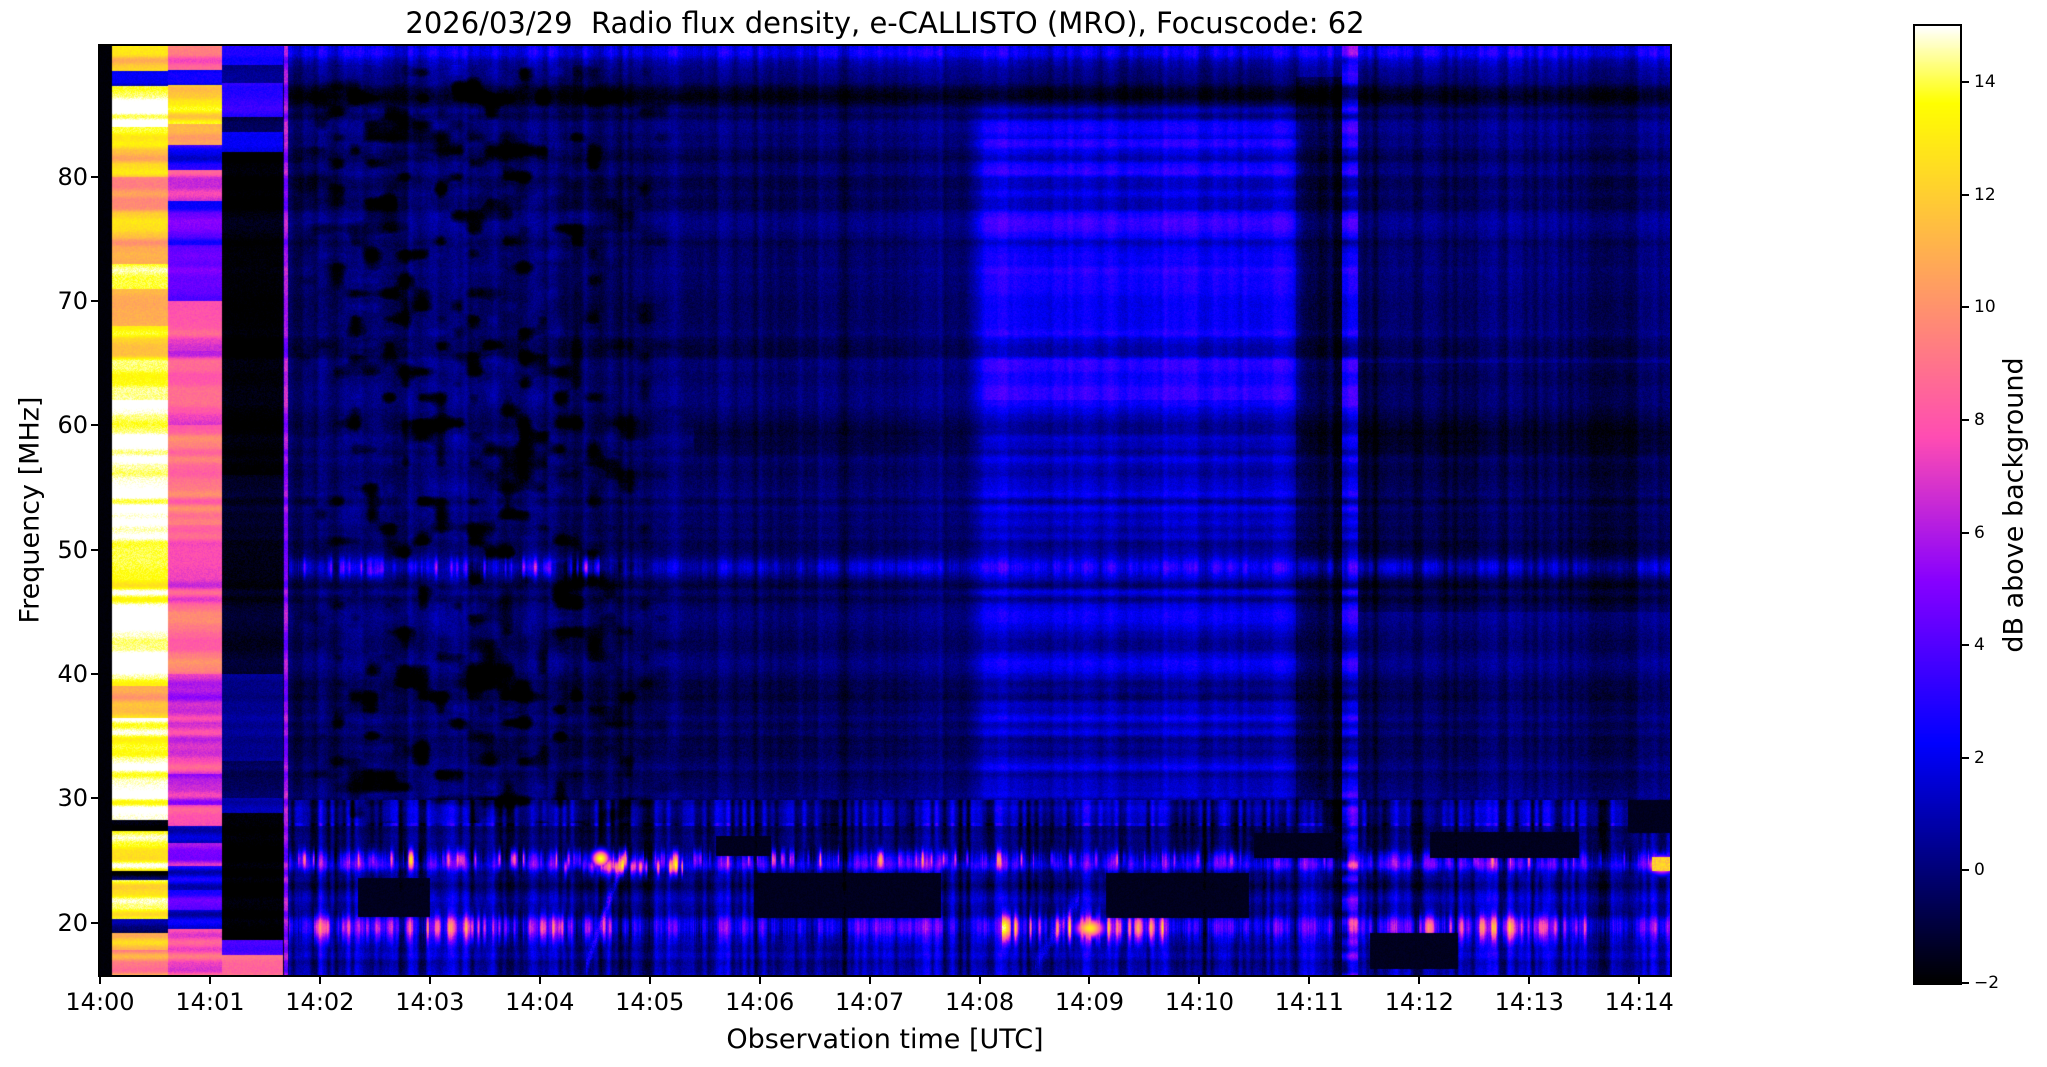 The width and height of the screenshot is (2047, 1067). What do you see at coordinates (885, 1039) in the screenshot?
I see `x-axis-label: Observation time [UTC]` at bounding box center [885, 1039].